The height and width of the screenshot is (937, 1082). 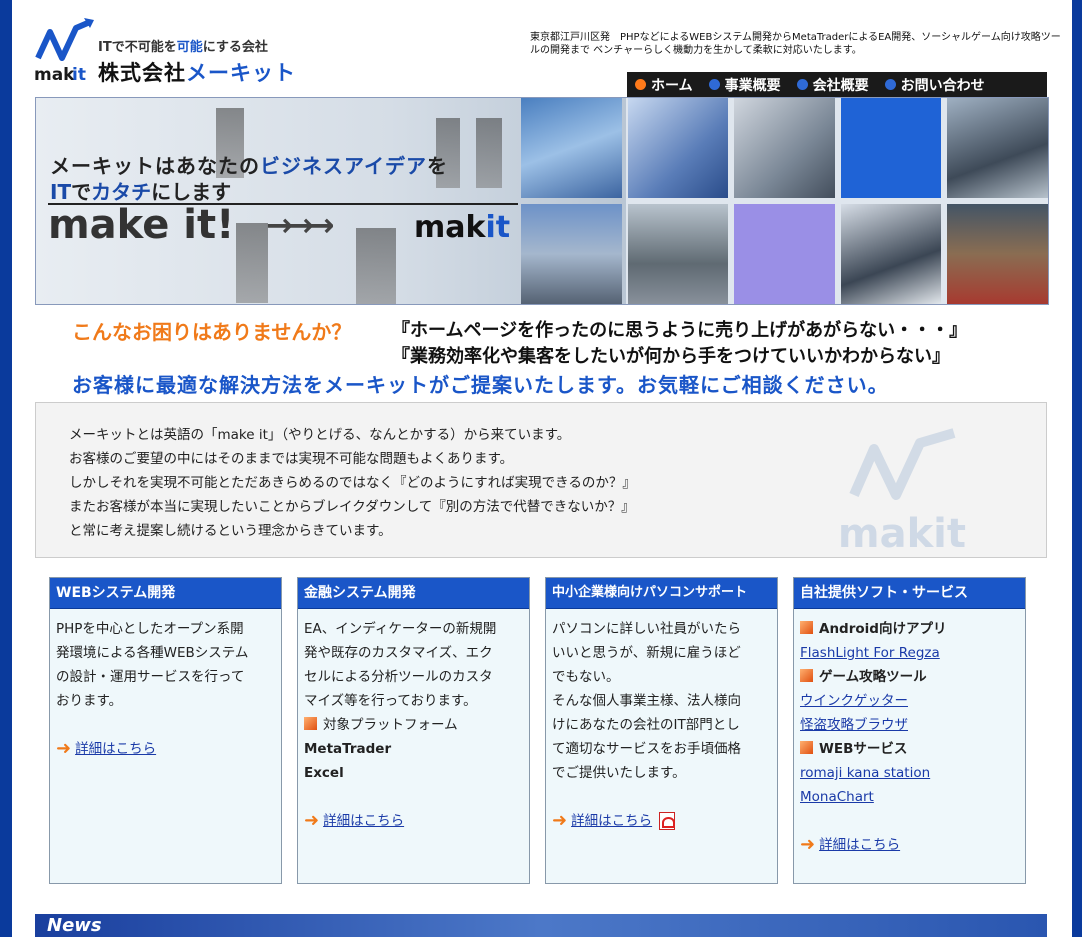 I want to click on box-support-more: ➜ 詳細はこちら, so click(x=661, y=821).